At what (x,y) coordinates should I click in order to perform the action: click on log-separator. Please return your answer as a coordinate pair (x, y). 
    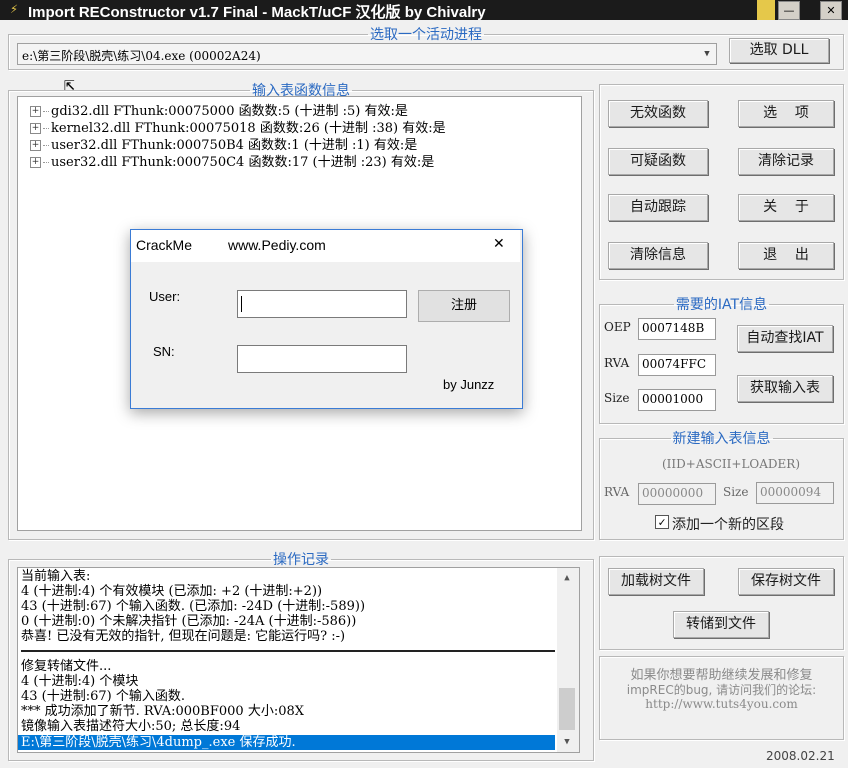
    Looking at the image, I should click on (288, 651).